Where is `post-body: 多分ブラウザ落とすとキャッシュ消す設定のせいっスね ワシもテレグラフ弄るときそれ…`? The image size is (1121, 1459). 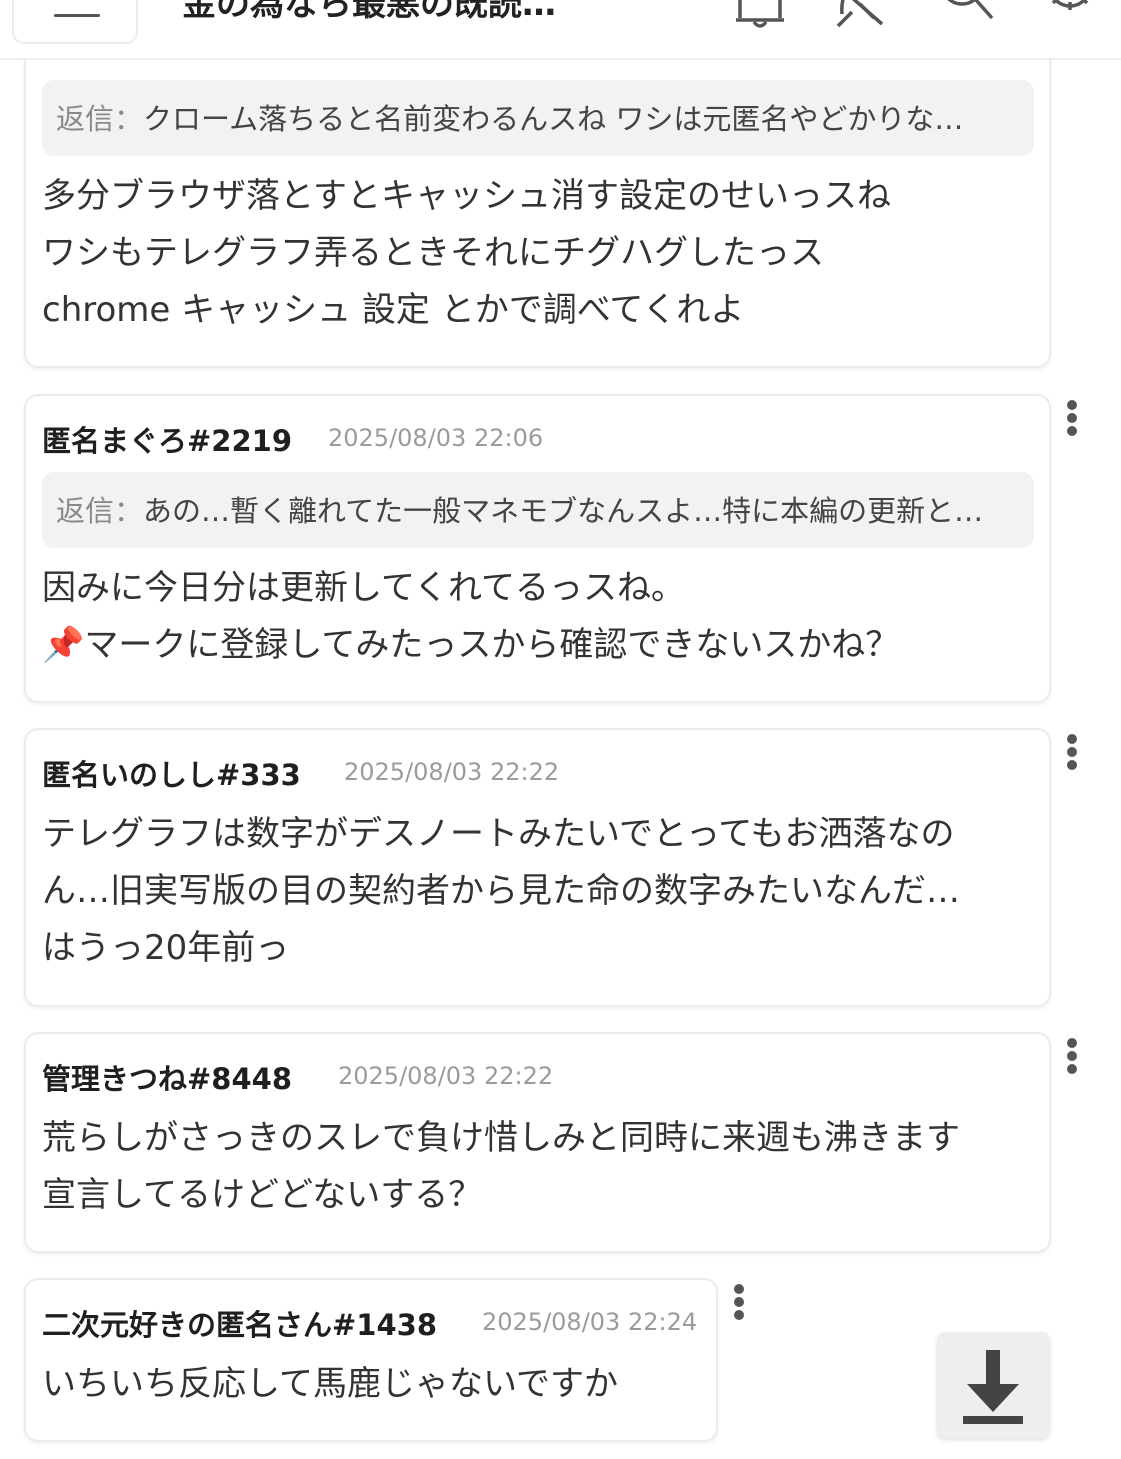 post-body: 多分ブラウザ落とすとキャッシュ消す設定のせいっスね ワシもテレグラフ弄るときそれ… is located at coordinates (466, 253).